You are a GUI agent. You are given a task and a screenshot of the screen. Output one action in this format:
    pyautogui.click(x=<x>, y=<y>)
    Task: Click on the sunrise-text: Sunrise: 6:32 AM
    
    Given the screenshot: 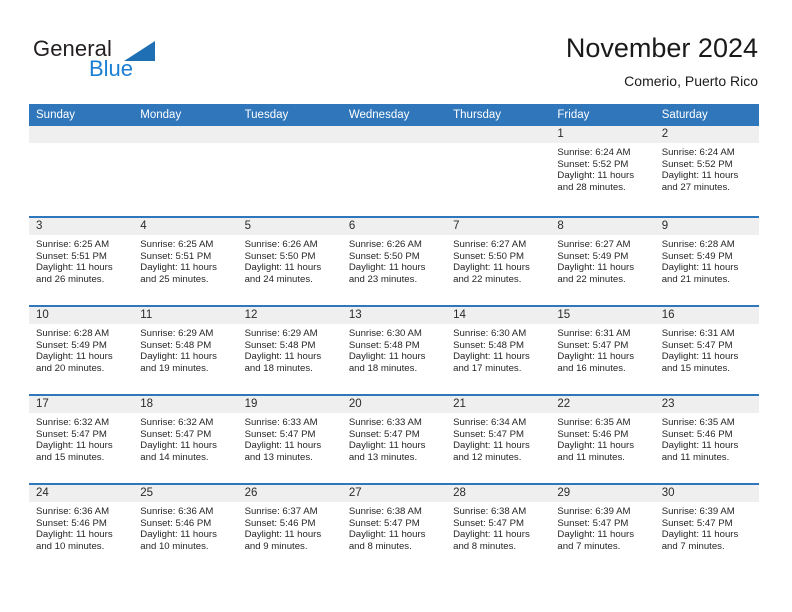 What is the action you would take?
    pyautogui.click(x=177, y=422)
    